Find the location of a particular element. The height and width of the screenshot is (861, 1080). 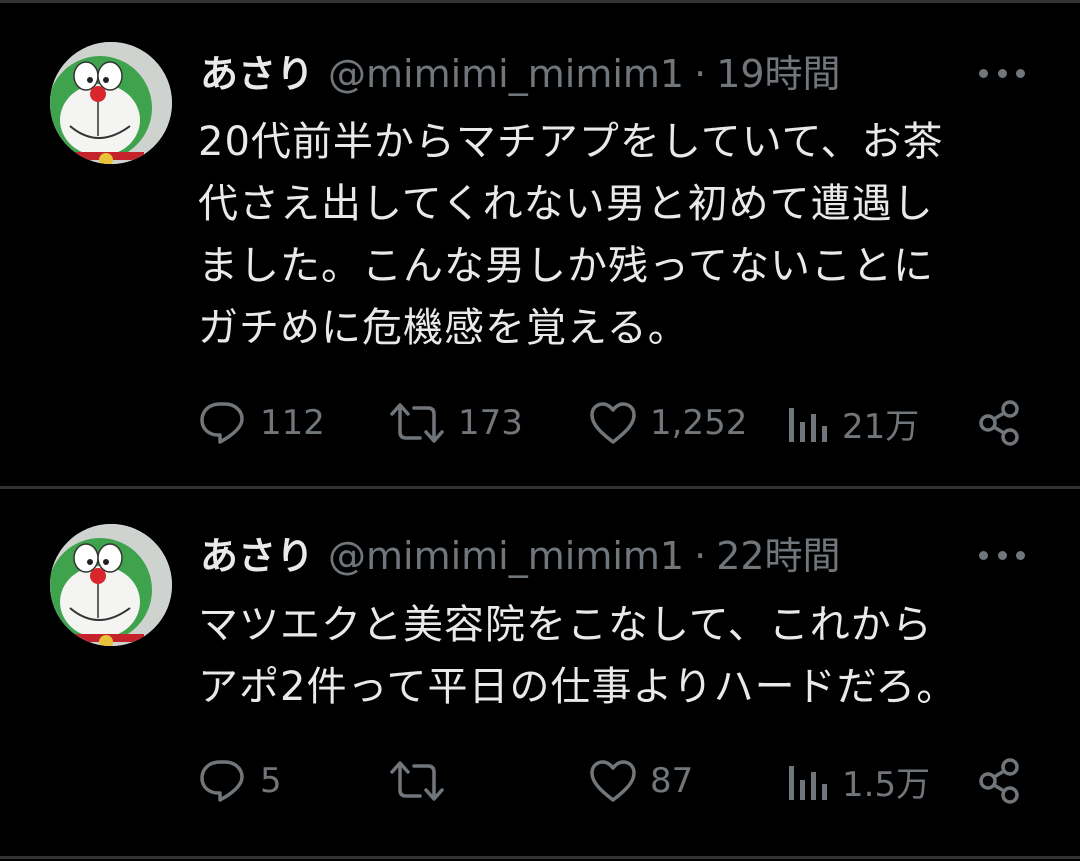

bottom-divider is located at coordinates (540, 857).